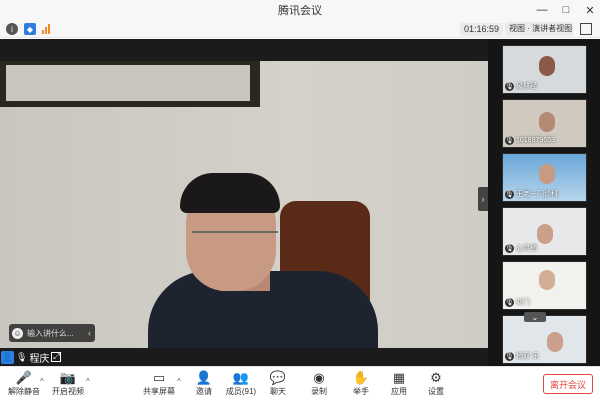 The image size is (600, 400). I want to click on quick-chat-input: ☺ 输入讲什么... ‹, so click(52, 333).